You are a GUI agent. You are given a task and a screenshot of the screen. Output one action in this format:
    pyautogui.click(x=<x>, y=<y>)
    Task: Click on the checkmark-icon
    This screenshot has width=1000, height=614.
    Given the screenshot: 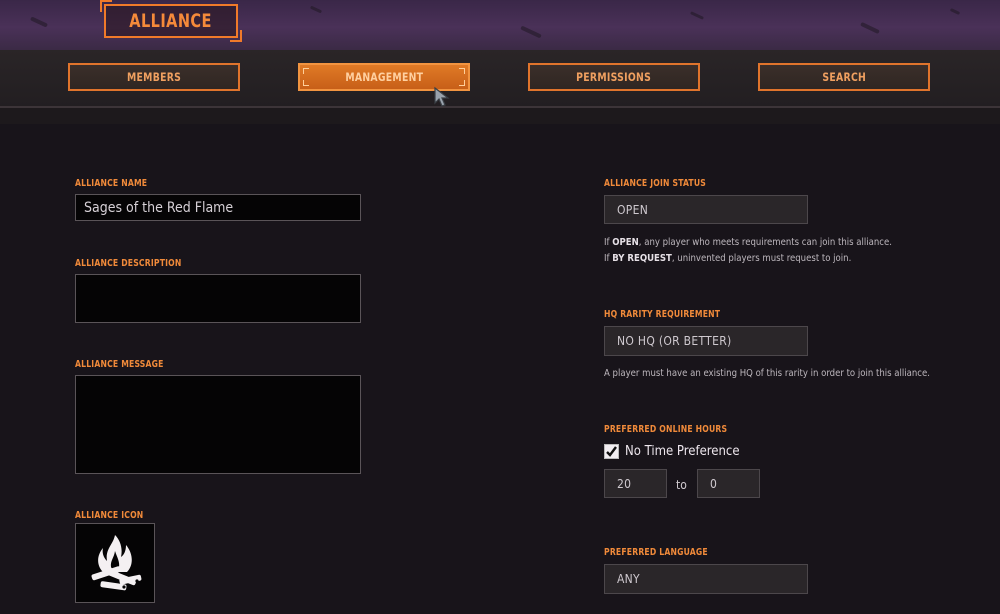 What is the action you would take?
    pyautogui.click(x=611, y=451)
    